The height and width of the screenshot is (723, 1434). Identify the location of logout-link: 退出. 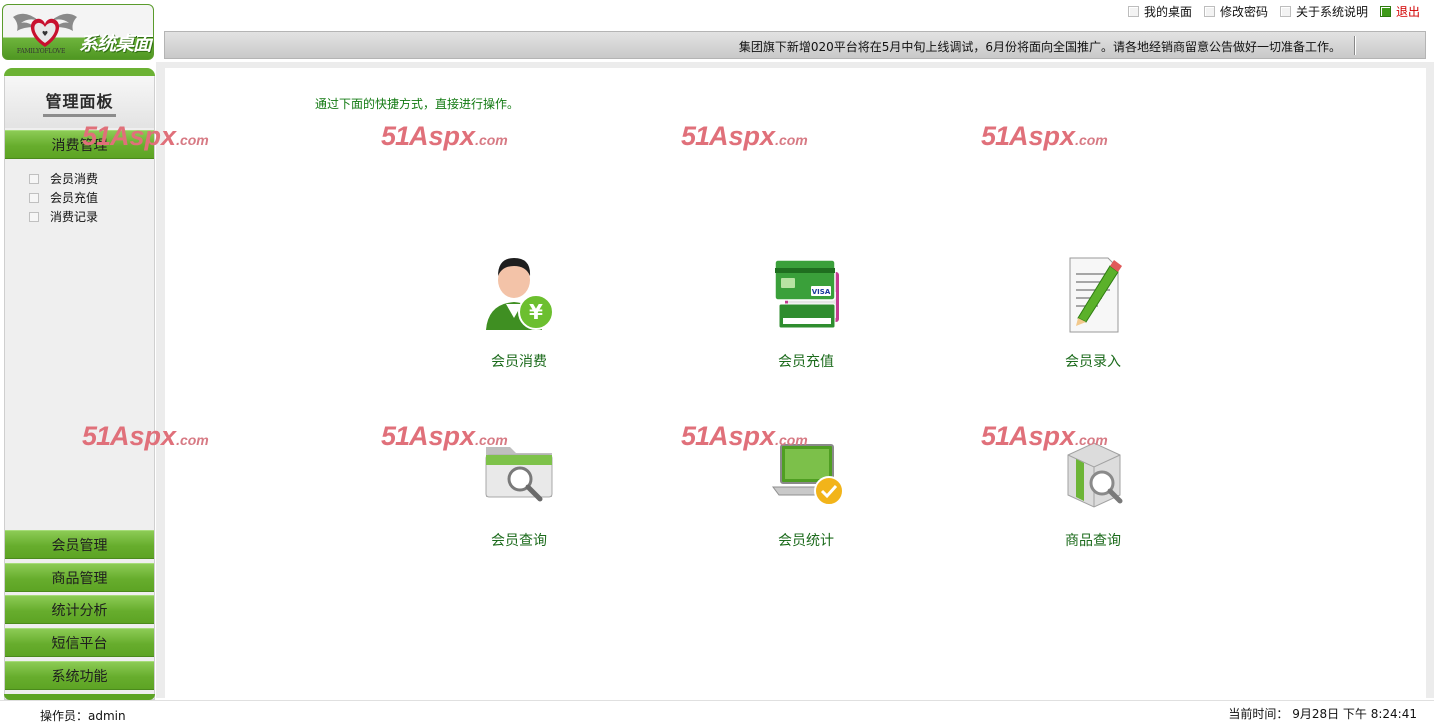
(1399, 11).